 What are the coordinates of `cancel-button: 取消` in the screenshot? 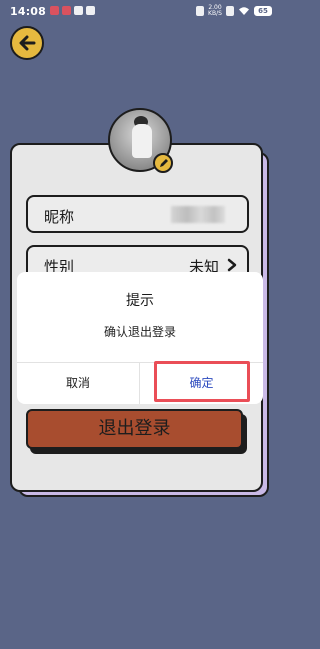 It's located at (78, 383).